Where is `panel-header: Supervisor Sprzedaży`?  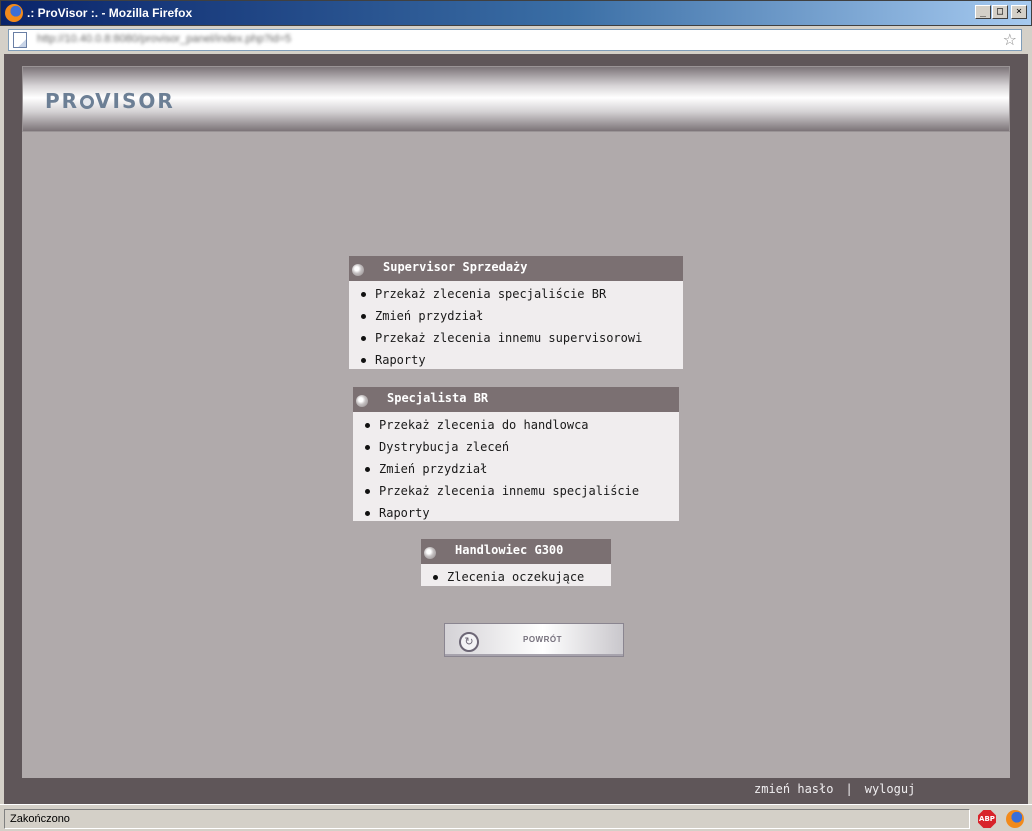
panel-header: Supervisor Sprzedaży is located at coordinates (516, 268).